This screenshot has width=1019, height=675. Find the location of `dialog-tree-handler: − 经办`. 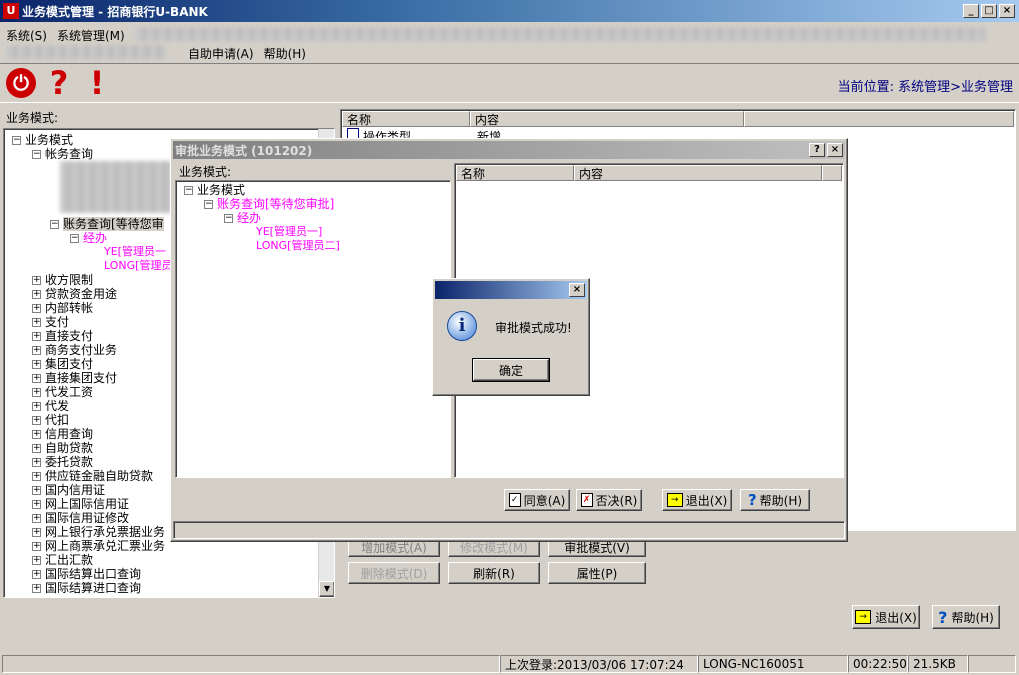

dialog-tree-handler: − 经办 is located at coordinates (242, 218).